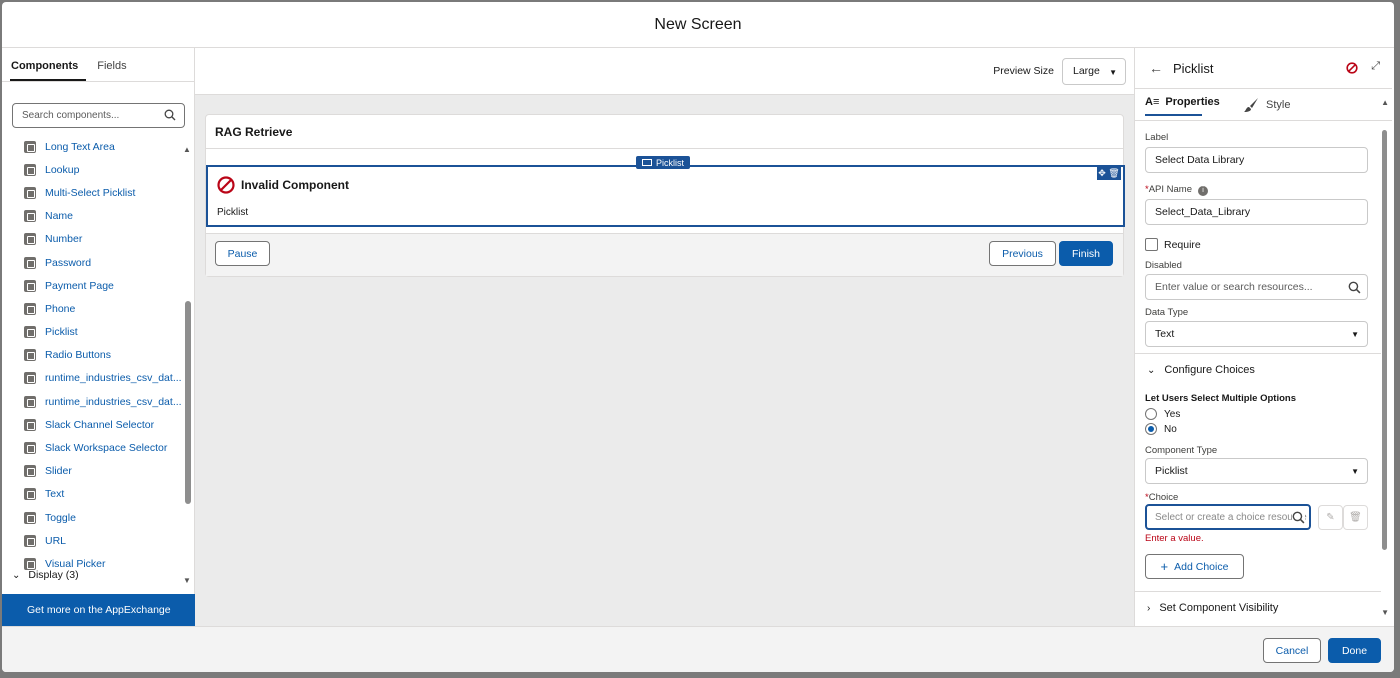  What do you see at coordinates (1156, 68) in the screenshot?
I see `back-arrow-icon: ←` at bounding box center [1156, 68].